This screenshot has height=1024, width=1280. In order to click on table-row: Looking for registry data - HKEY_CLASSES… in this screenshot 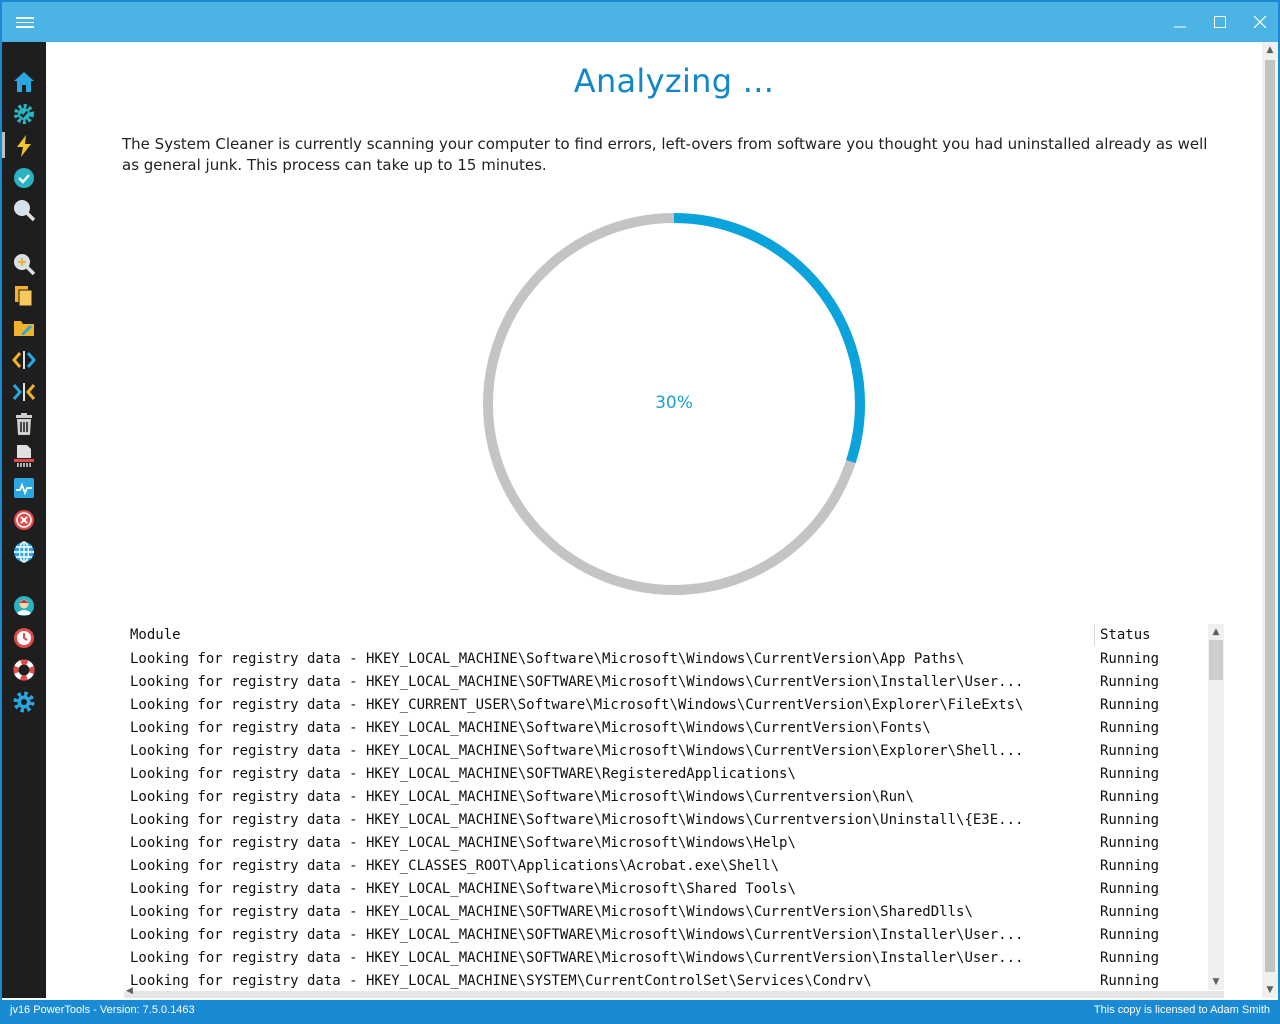, I will do `click(666, 866)`.